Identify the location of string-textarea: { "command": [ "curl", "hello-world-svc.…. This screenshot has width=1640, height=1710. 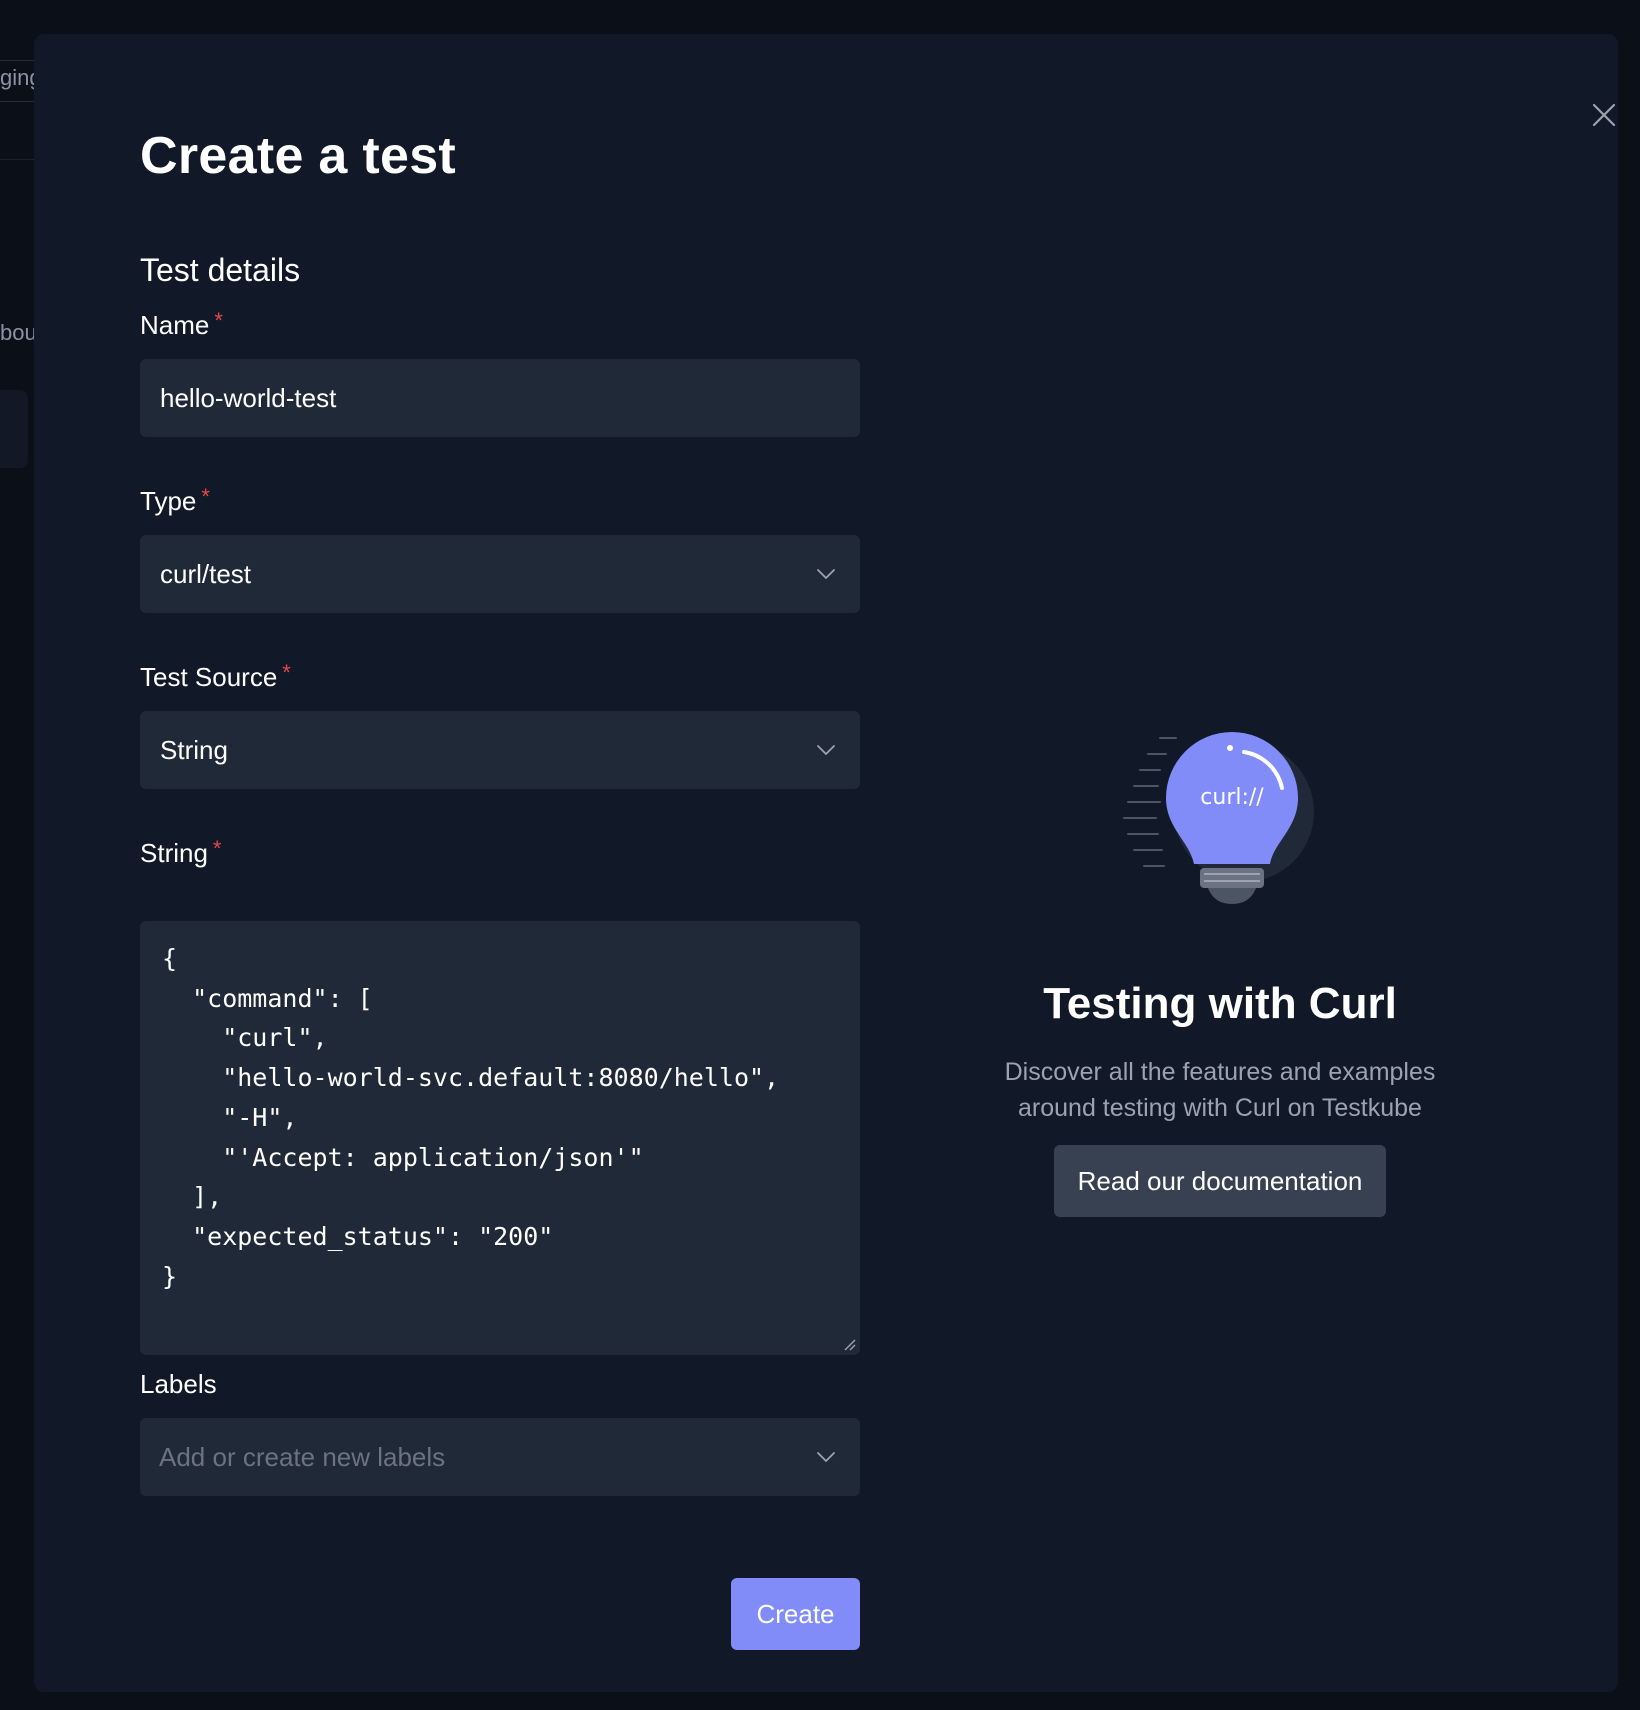
(500, 1138).